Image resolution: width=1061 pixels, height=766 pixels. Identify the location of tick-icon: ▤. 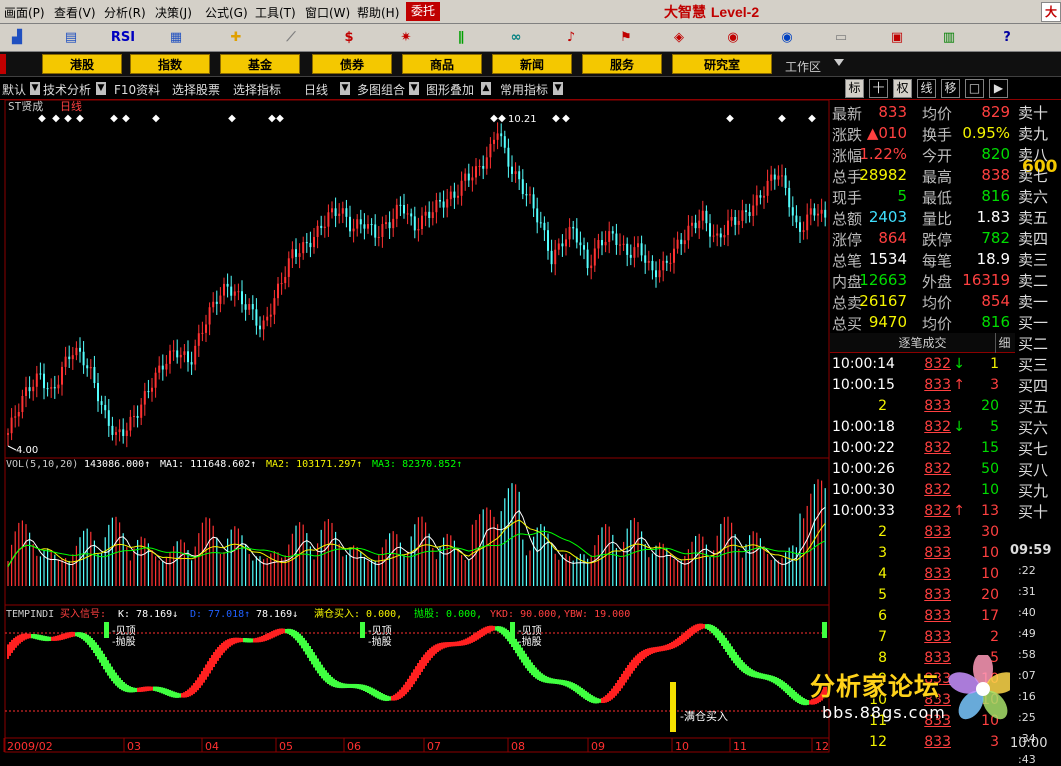
(71, 38).